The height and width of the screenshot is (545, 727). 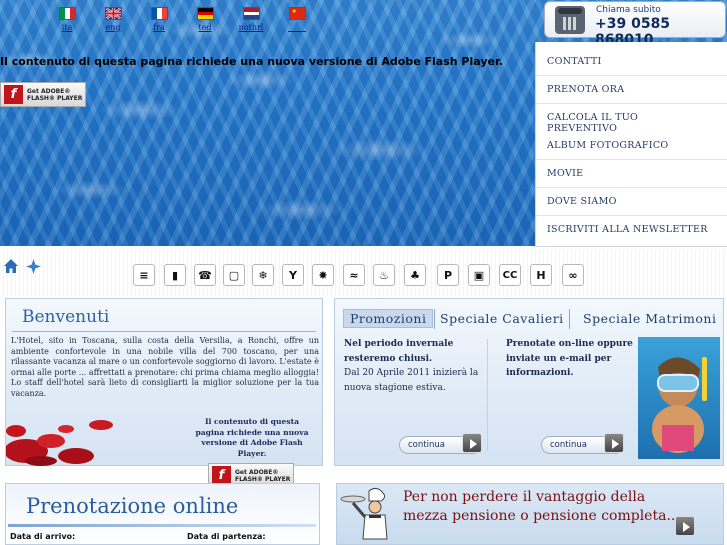 I want to click on booking-title: Prenotazione online, so click(x=132, y=506).